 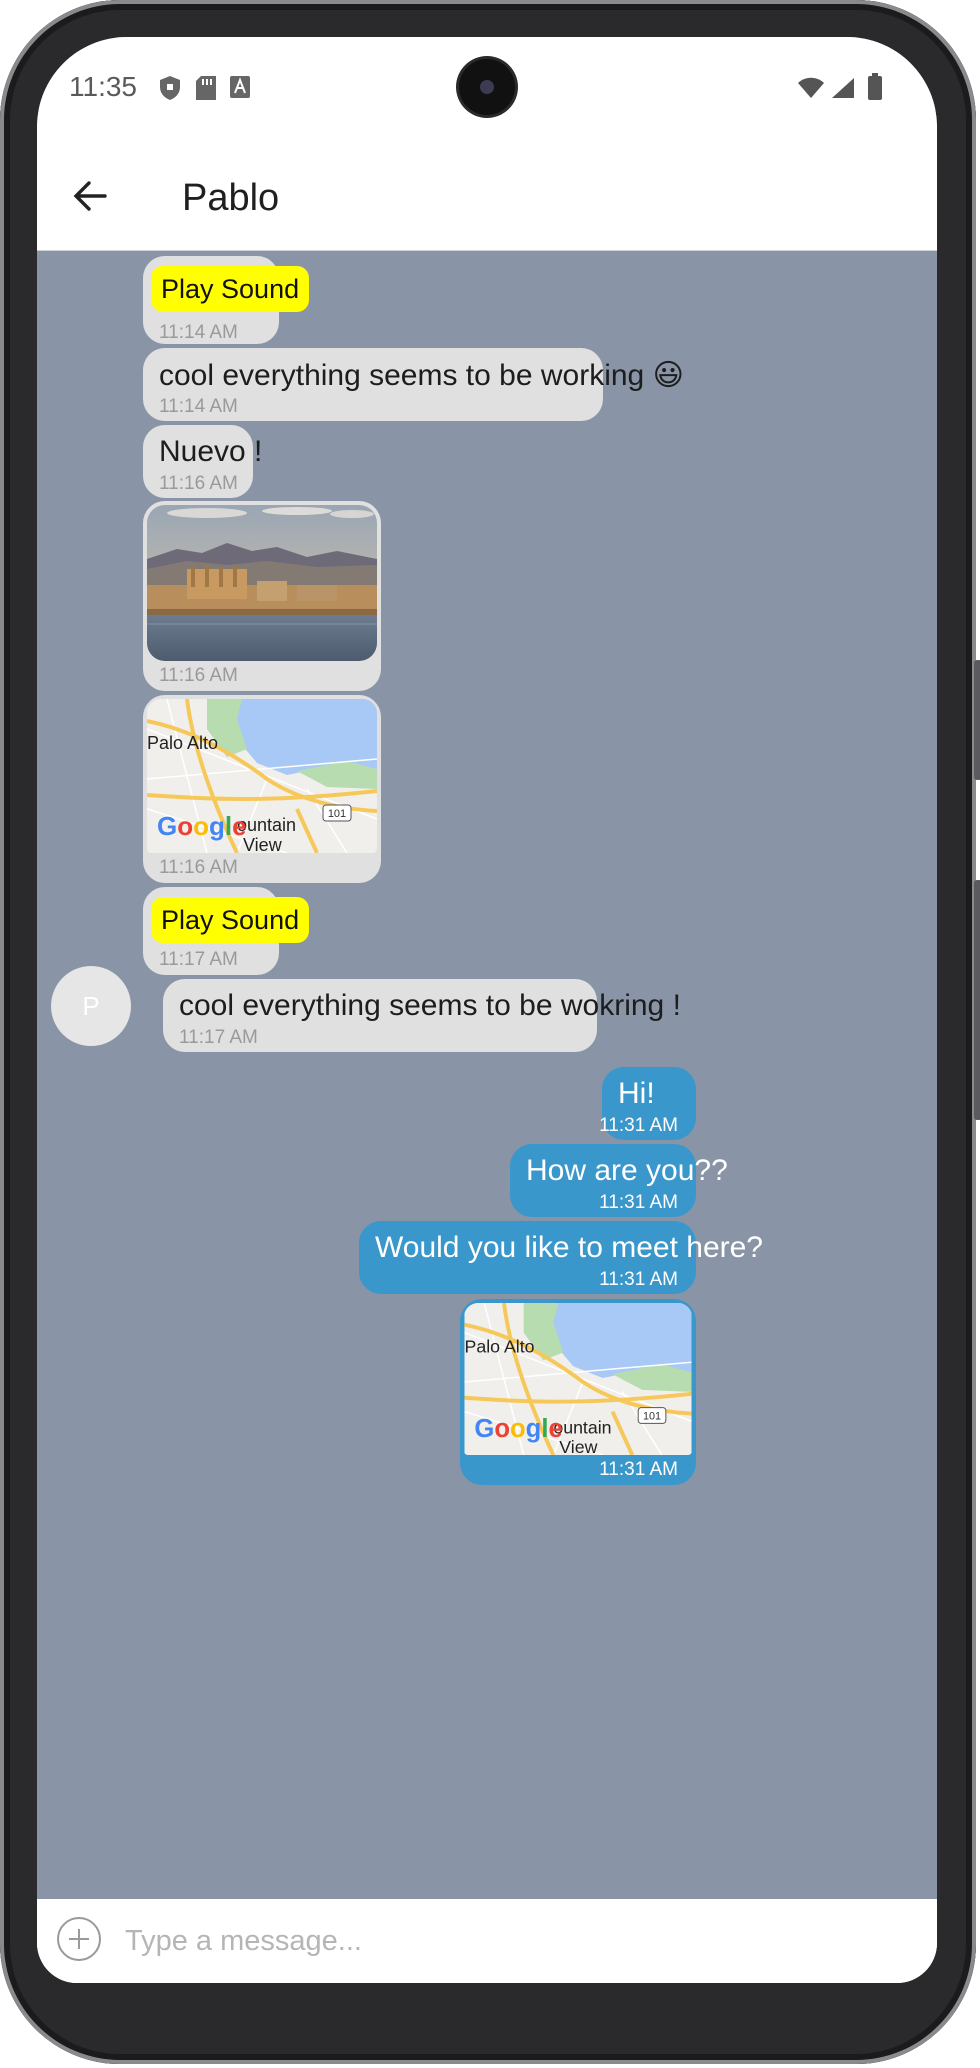 I want to click on battery-icon, so click(x=875, y=89).